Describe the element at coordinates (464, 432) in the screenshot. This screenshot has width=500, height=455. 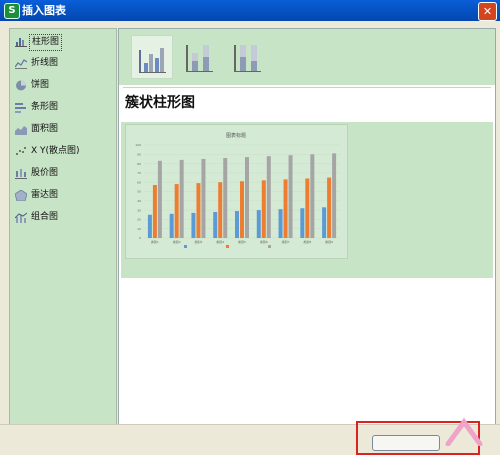
I see `pointer-annotation-icon` at that location.